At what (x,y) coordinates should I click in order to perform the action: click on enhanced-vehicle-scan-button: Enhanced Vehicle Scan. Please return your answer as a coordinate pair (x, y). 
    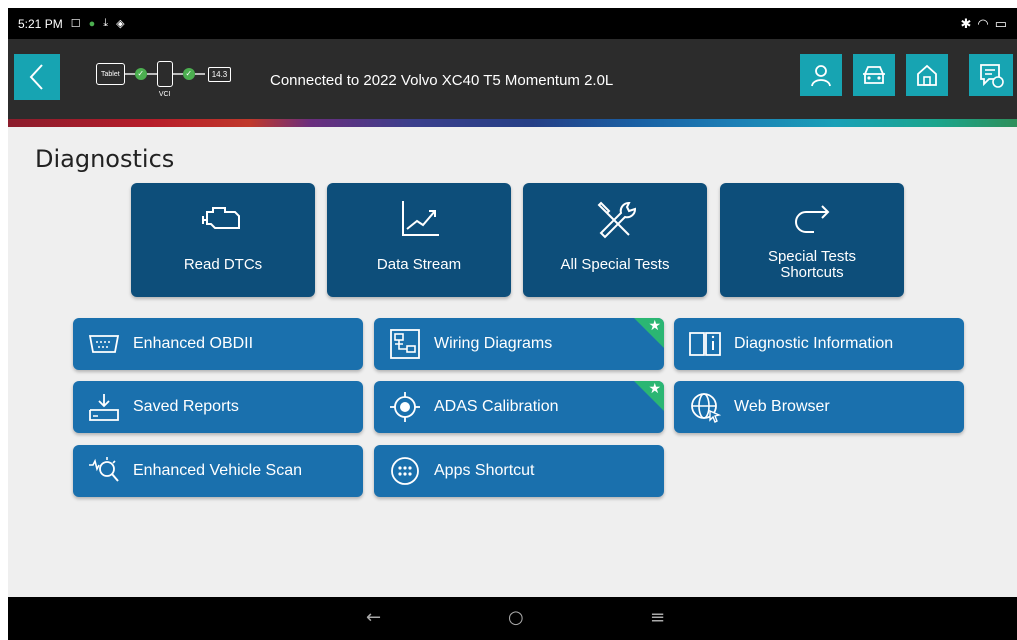
    Looking at the image, I should click on (218, 471).